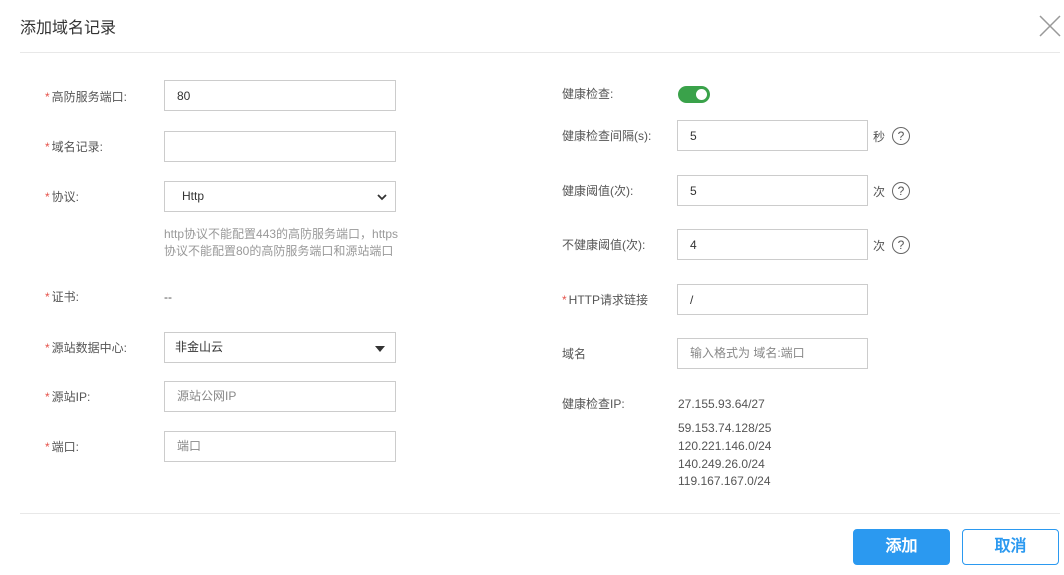  What do you see at coordinates (772, 135) in the screenshot?
I see `interval-input` at bounding box center [772, 135].